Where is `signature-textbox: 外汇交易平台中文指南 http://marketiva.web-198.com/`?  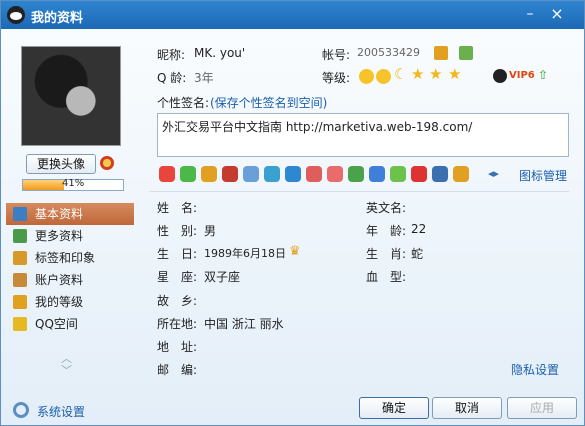 signature-textbox: 外汇交易平台中文指南 http://marketiva.web-198.com/ is located at coordinates (363, 135).